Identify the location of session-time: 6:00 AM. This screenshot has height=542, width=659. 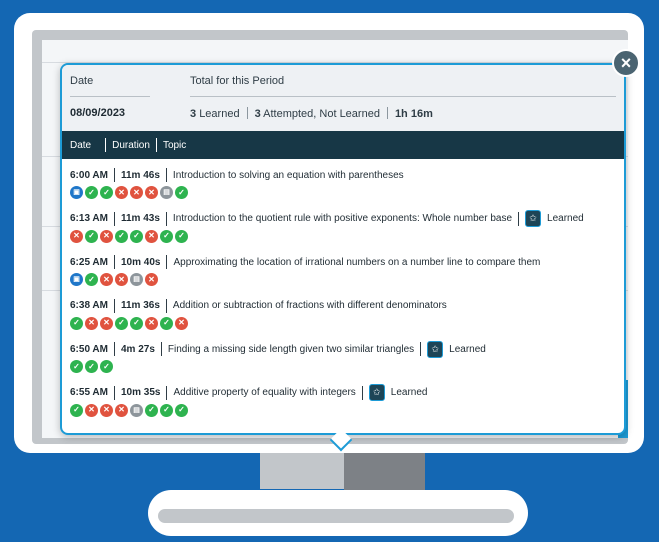
(89, 175).